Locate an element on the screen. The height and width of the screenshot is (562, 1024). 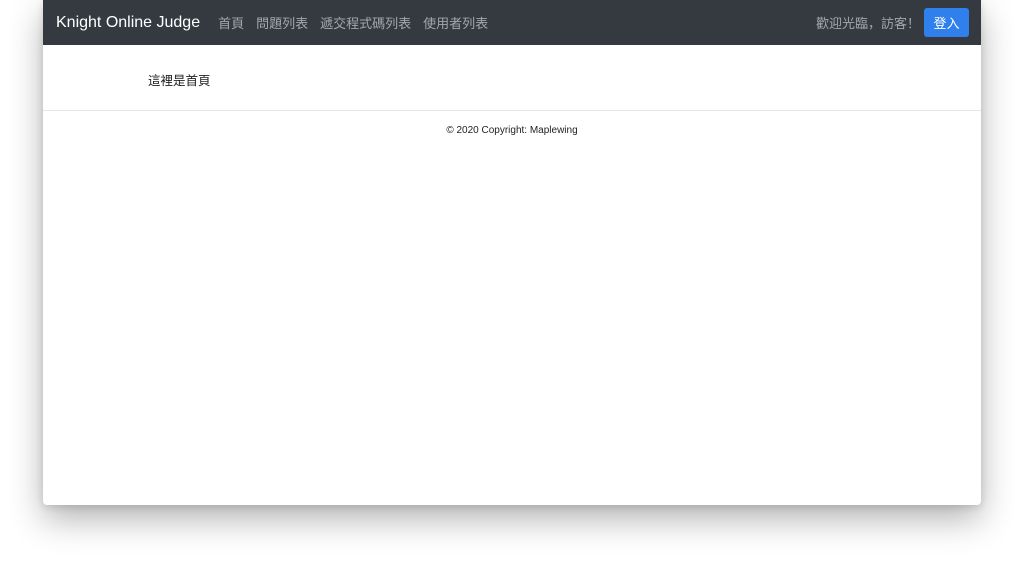
nav-link-users: 使用者列表 is located at coordinates (455, 22).